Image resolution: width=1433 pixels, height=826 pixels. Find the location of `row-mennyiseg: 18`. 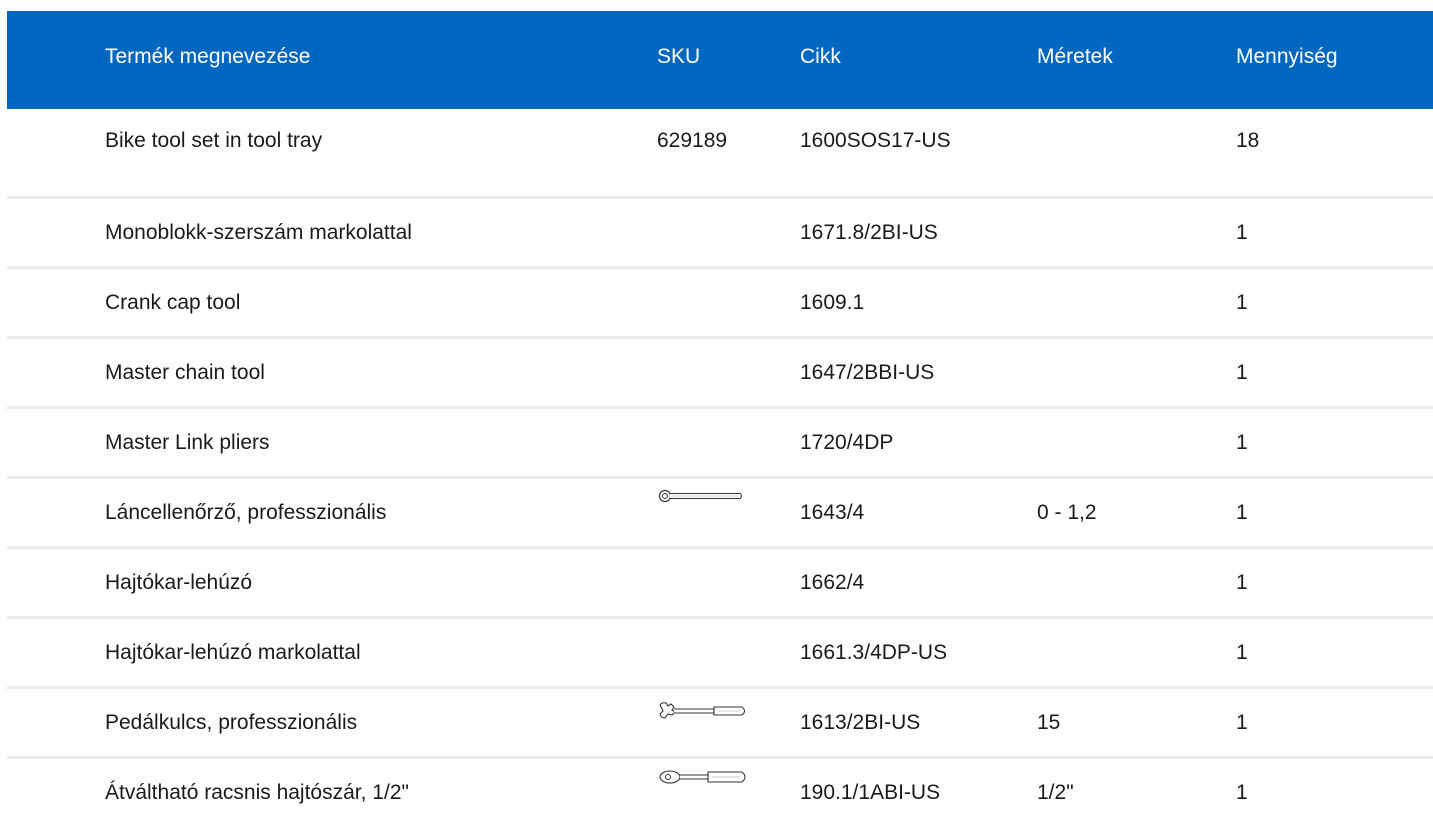

row-mennyiseg: 18 is located at coordinates (1248, 140).